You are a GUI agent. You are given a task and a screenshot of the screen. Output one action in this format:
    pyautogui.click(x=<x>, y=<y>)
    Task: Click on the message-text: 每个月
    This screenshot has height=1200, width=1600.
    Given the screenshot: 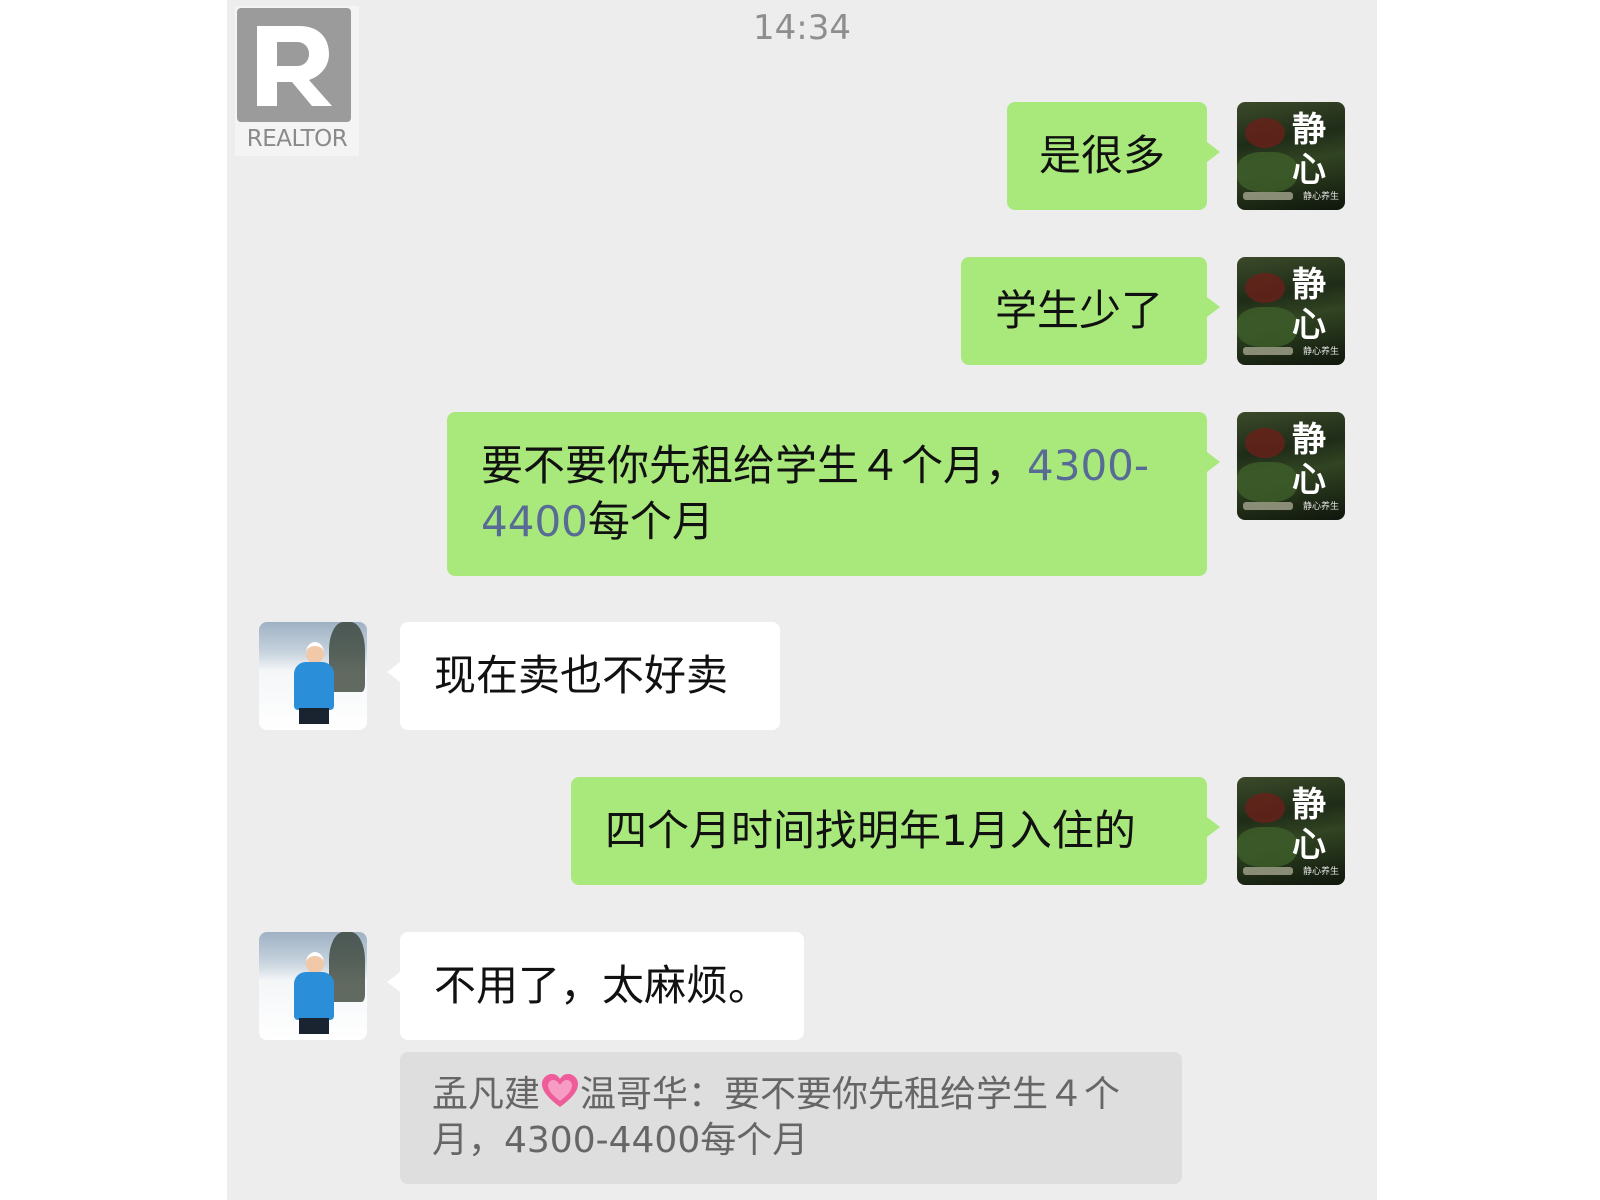 What is the action you would take?
    pyautogui.click(x=650, y=521)
    